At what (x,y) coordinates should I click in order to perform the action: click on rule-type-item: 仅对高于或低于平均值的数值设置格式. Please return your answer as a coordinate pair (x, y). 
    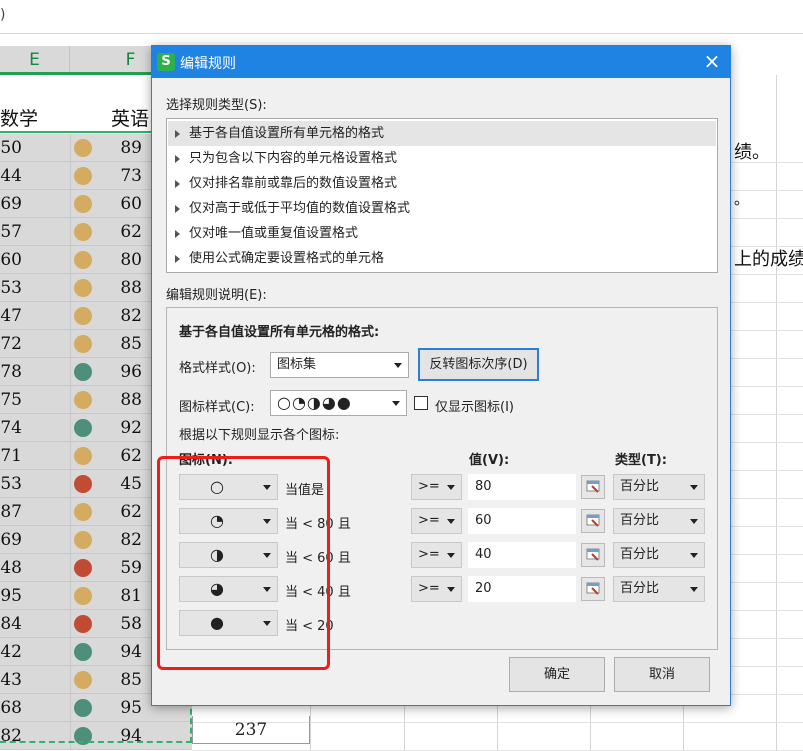
    Looking at the image, I should click on (442, 208).